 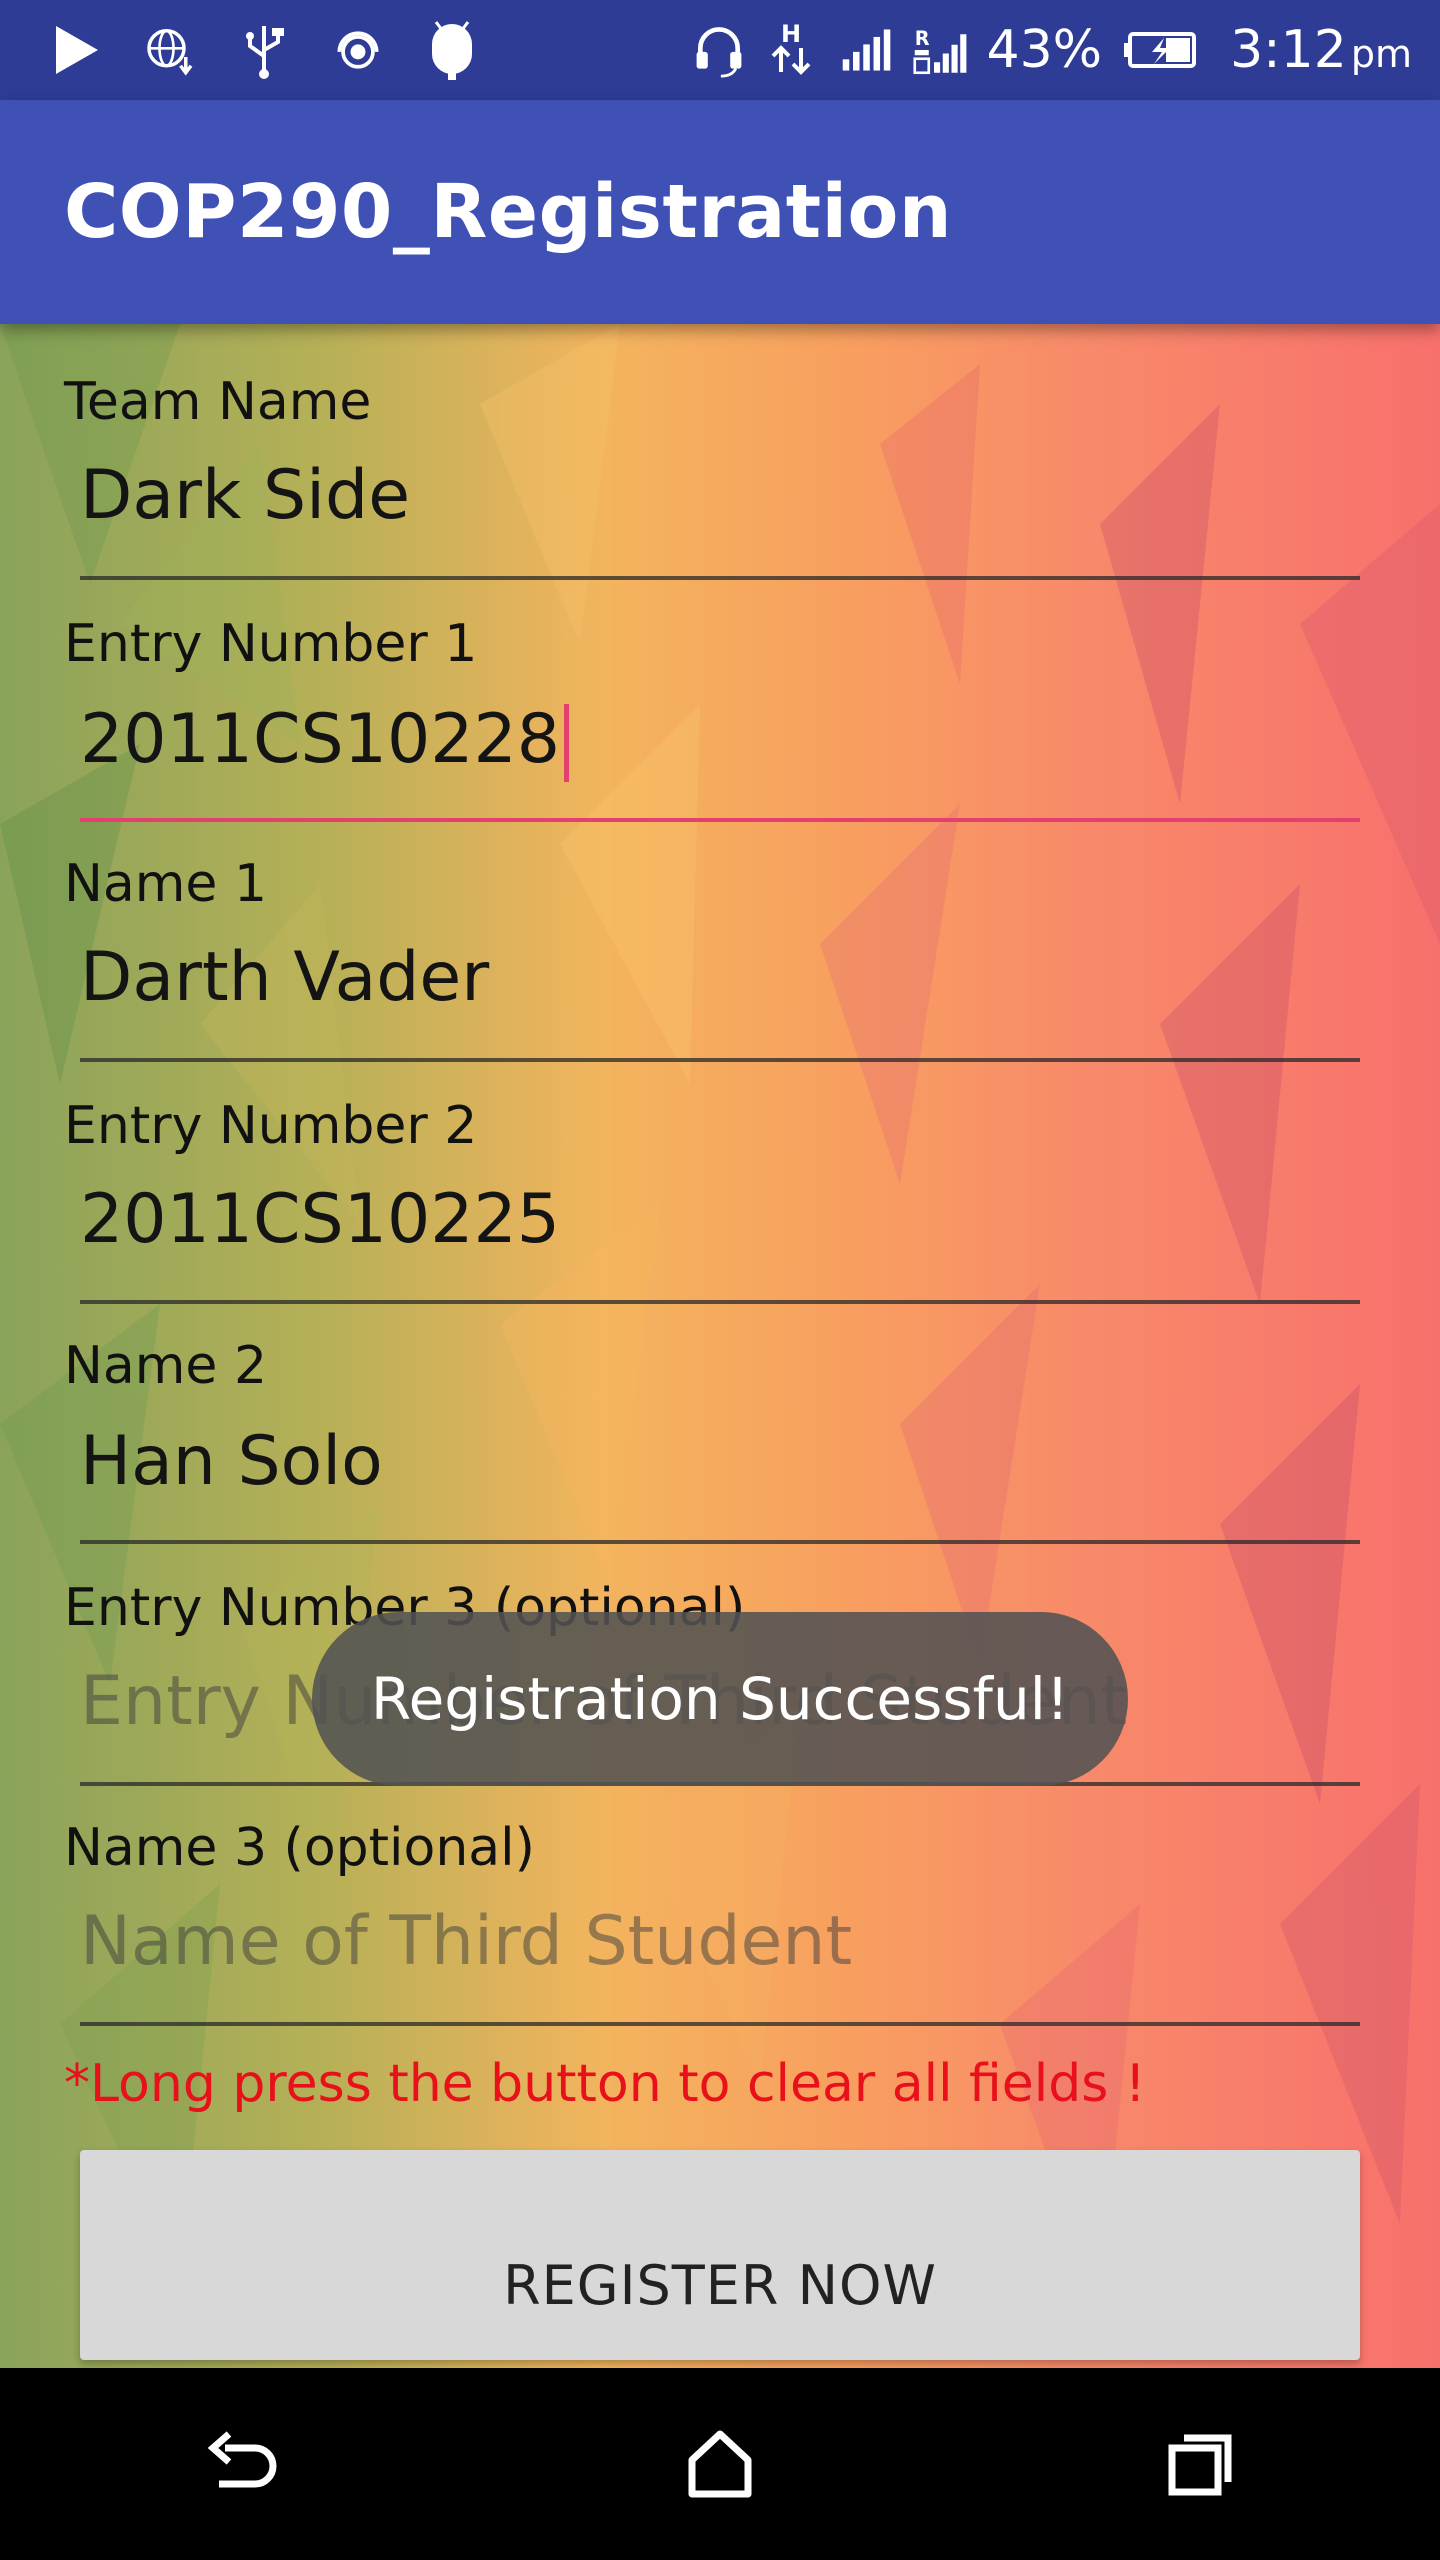 I want to click on navigation-bar, so click(x=720, y=2464).